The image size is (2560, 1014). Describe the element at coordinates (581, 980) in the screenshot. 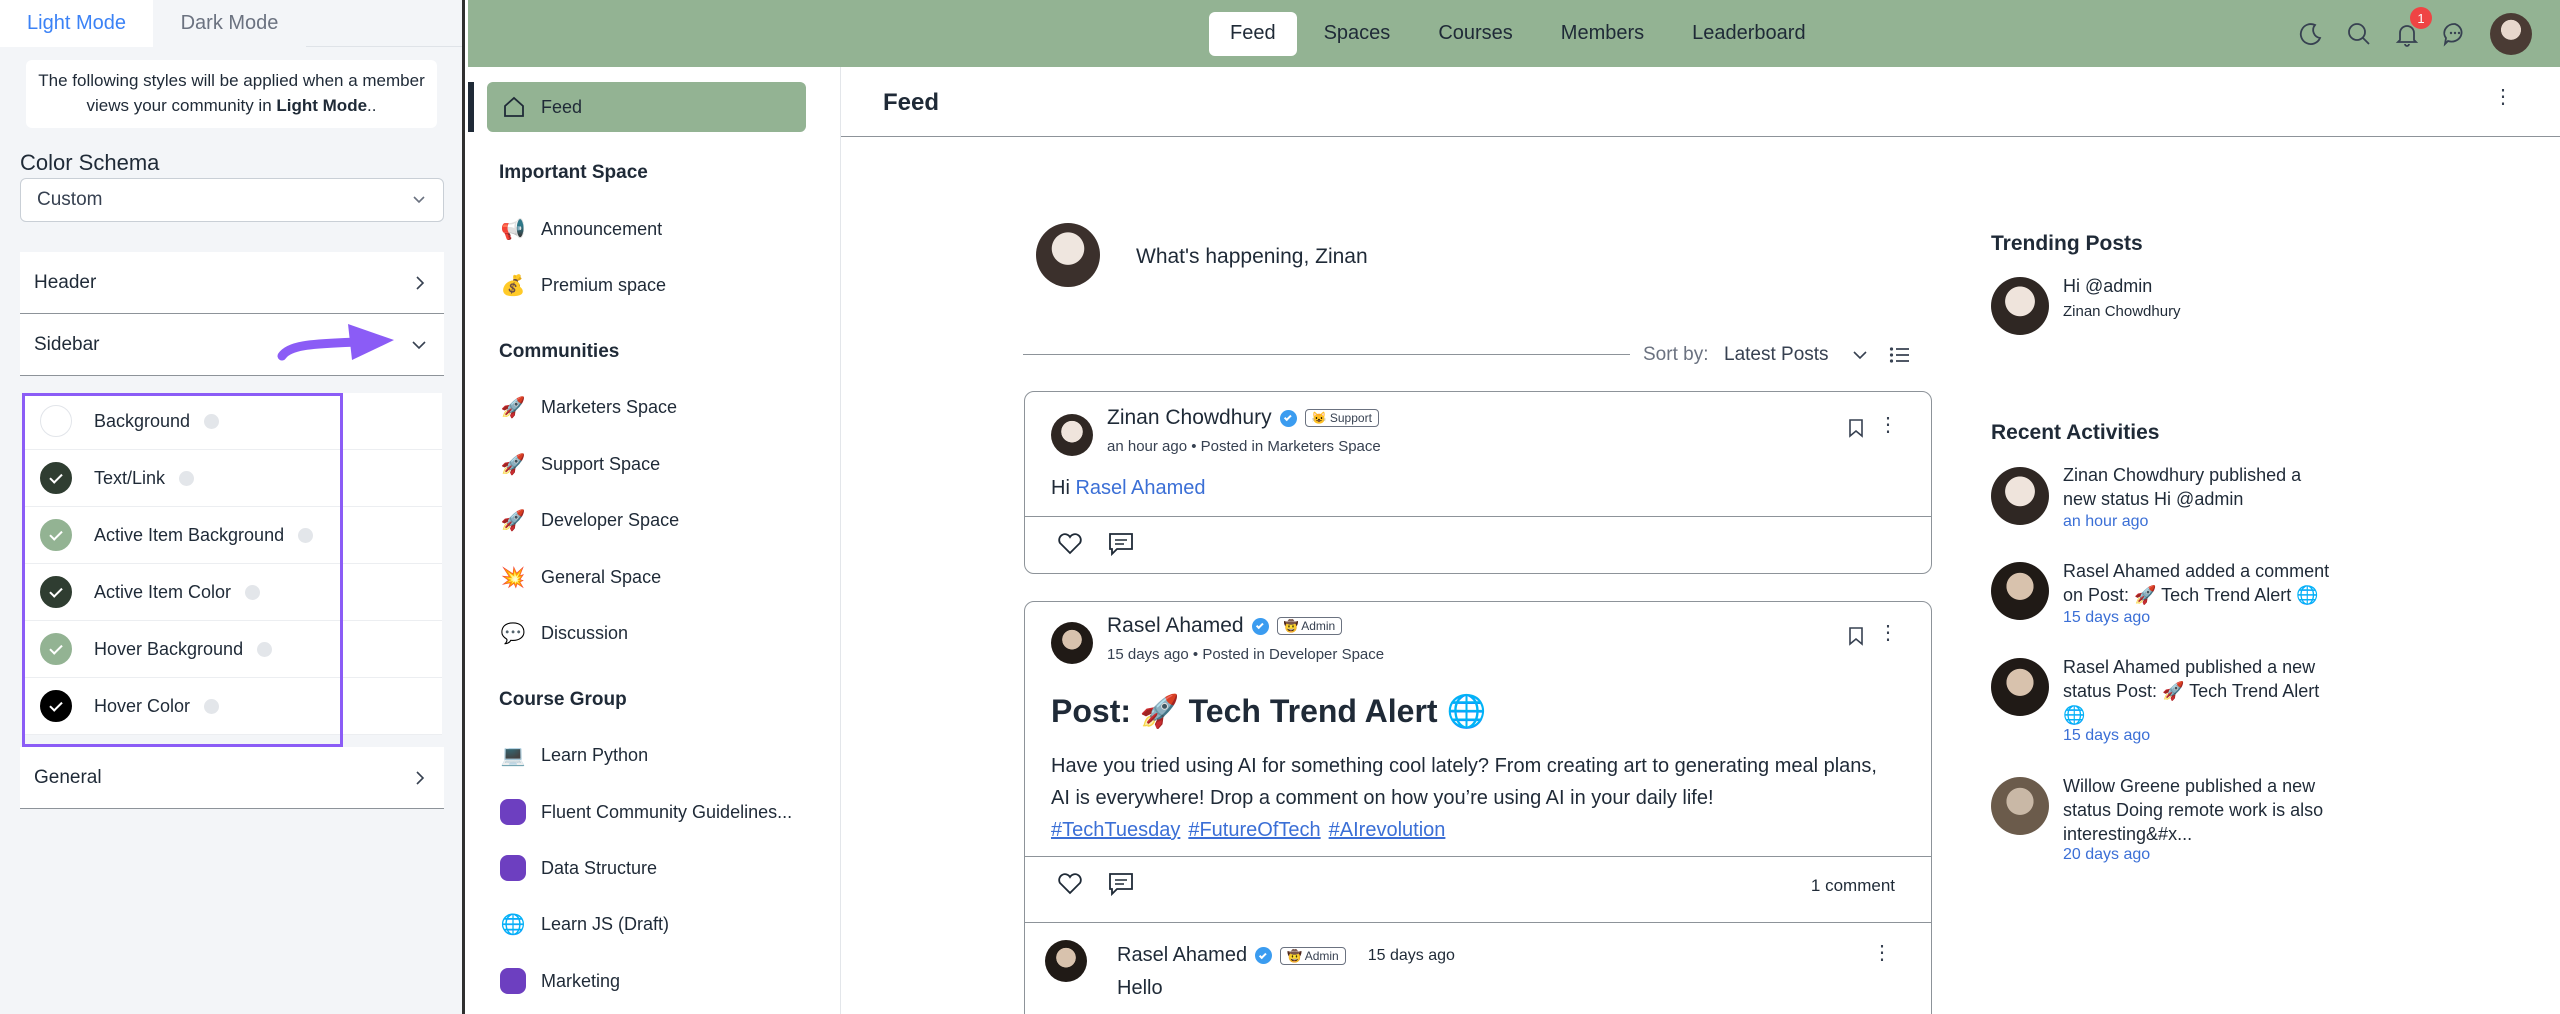

I see `sidebar-item-label: Marketing` at that location.